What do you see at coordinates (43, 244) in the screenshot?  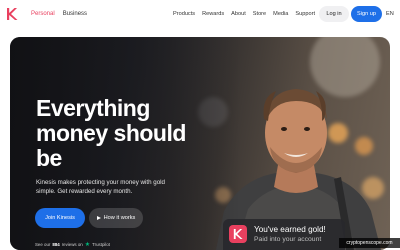 I see `reviews-prefix: See our` at bounding box center [43, 244].